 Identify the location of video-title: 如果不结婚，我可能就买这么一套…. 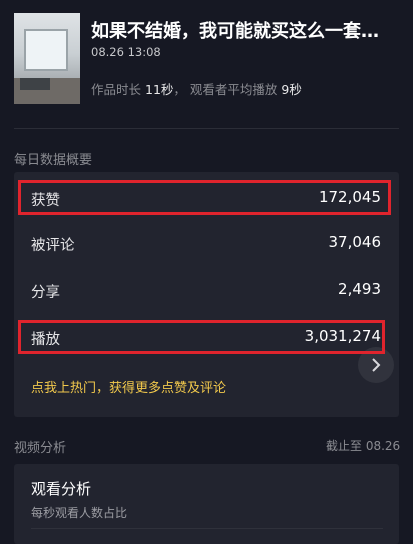
(235, 31).